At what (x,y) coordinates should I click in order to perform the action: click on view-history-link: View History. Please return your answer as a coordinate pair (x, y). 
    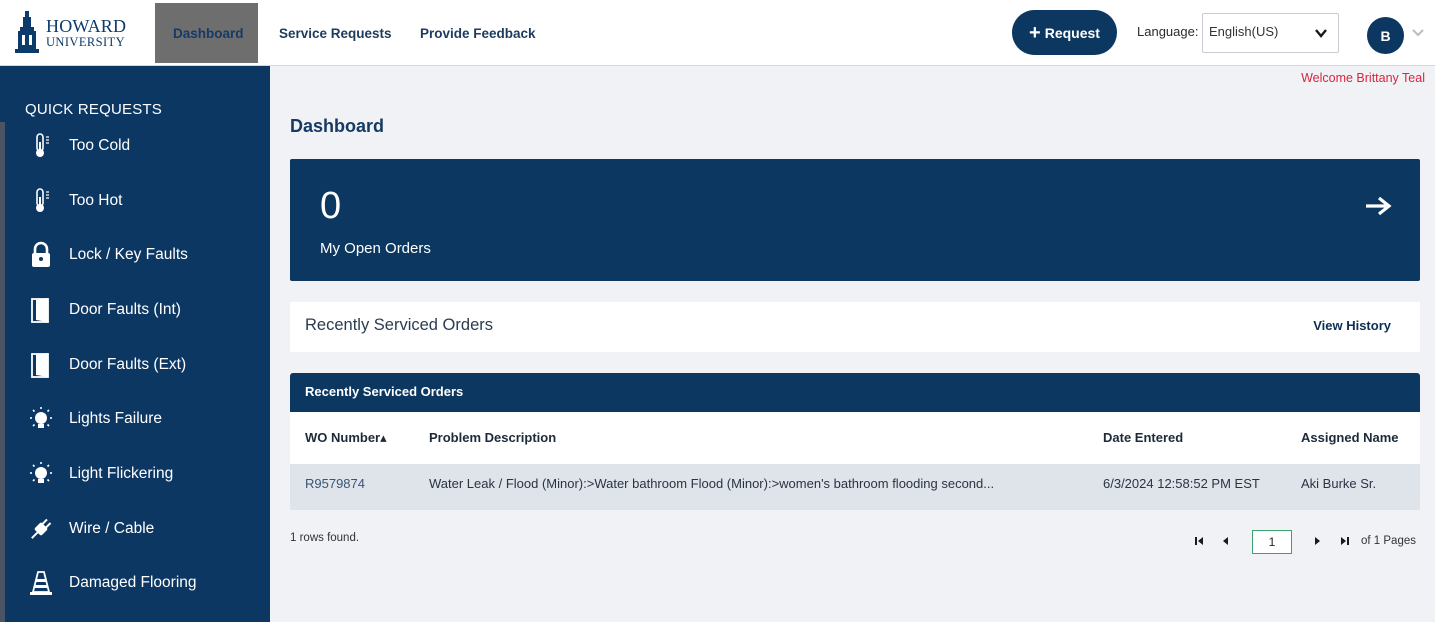
    Looking at the image, I should click on (1352, 325).